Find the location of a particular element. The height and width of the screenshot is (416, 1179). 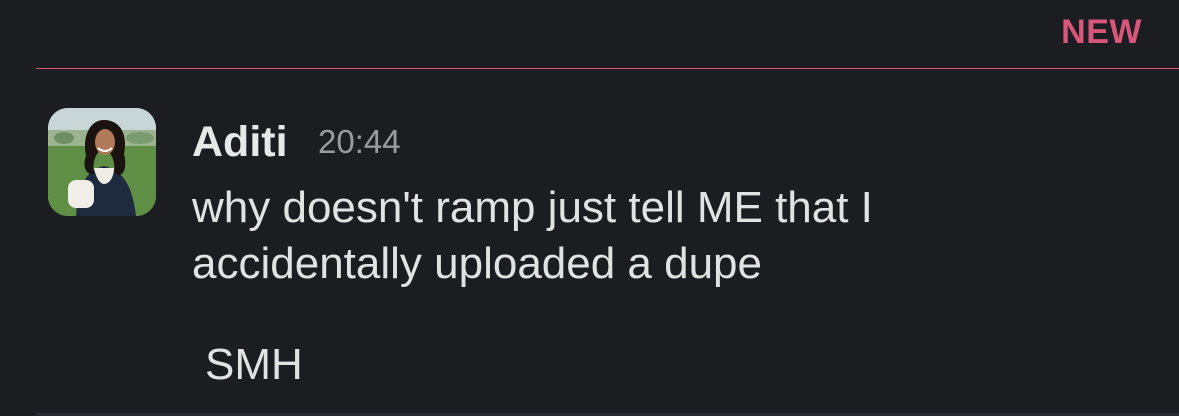

message-timestamp: 20:44 is located at coordinates (359, 142).